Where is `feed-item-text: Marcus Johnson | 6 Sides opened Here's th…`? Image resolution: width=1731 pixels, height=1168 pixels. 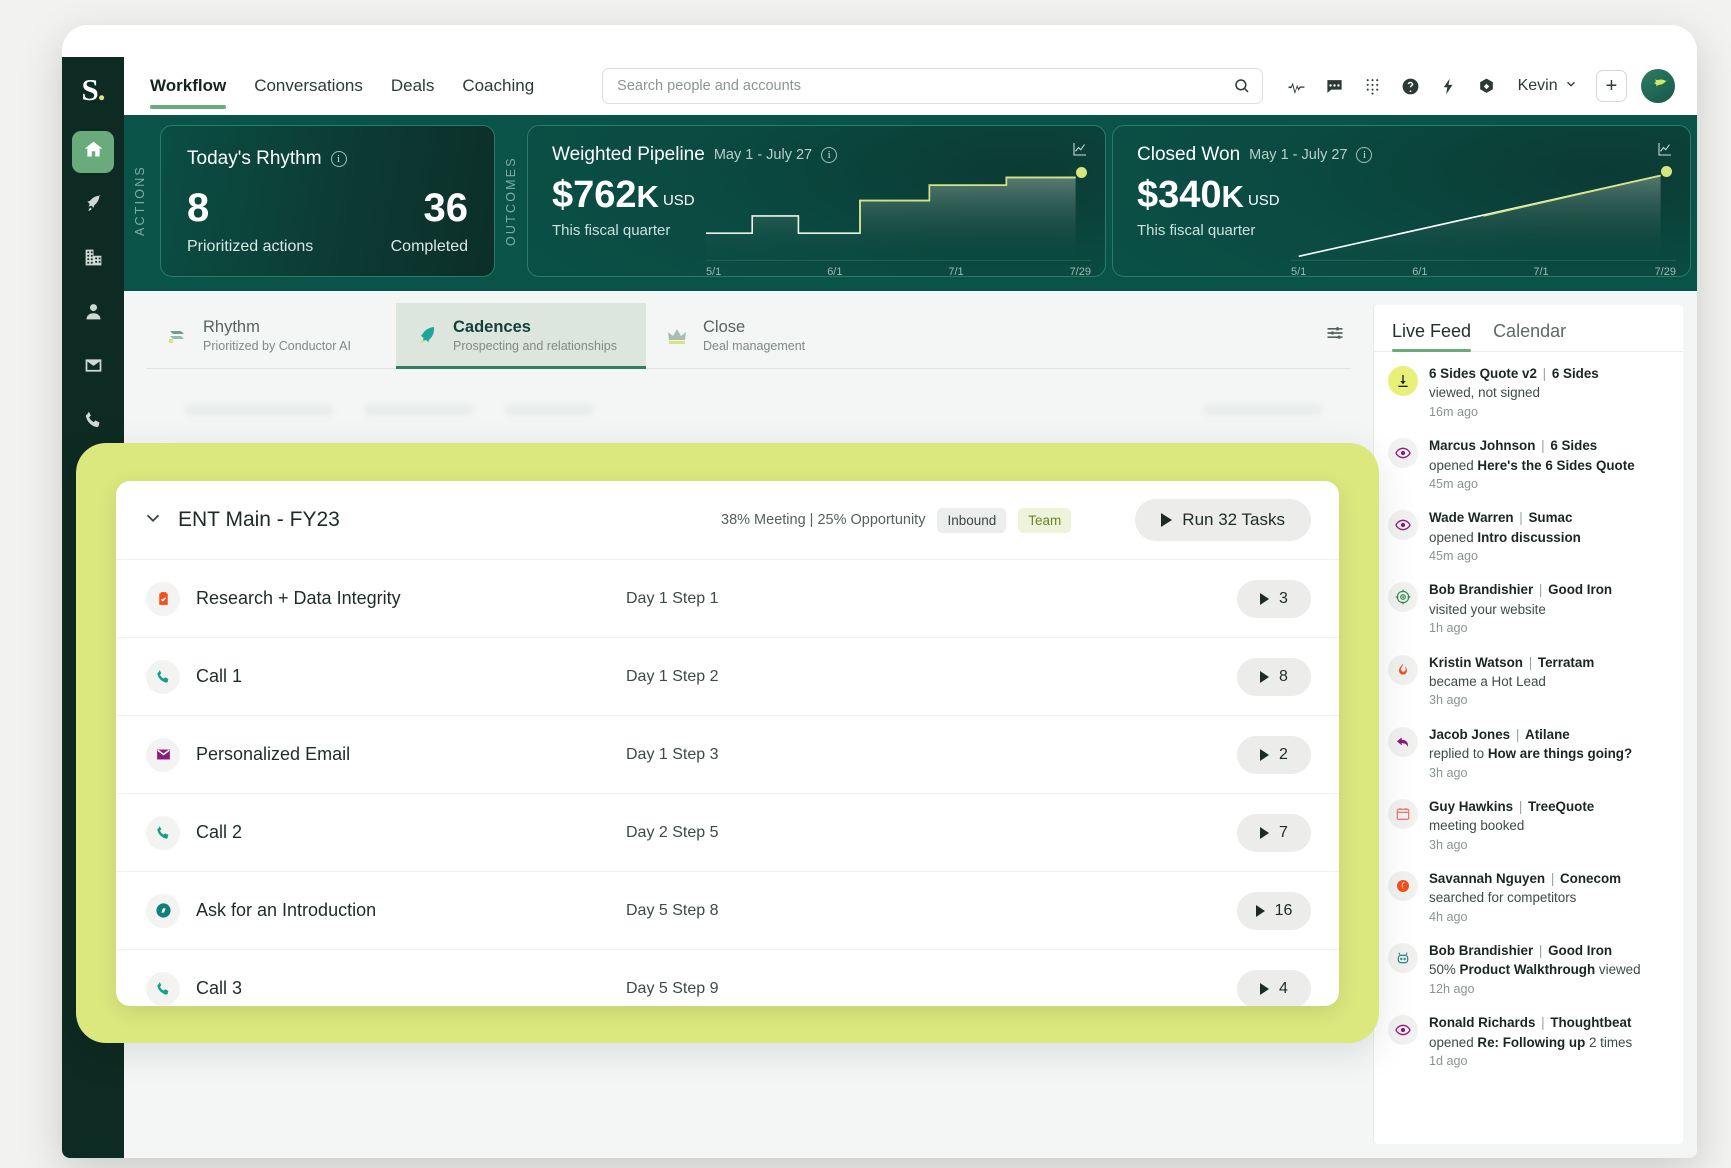 feed-item-text: Marcus Johnson | 6 Sides opened Here's th… is located at coordinates (1532, 464).